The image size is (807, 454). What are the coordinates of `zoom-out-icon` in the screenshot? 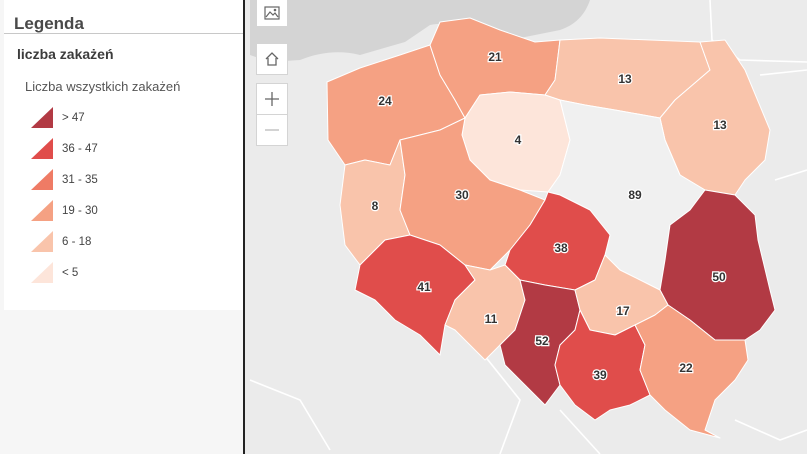 It's located at (272, 130).